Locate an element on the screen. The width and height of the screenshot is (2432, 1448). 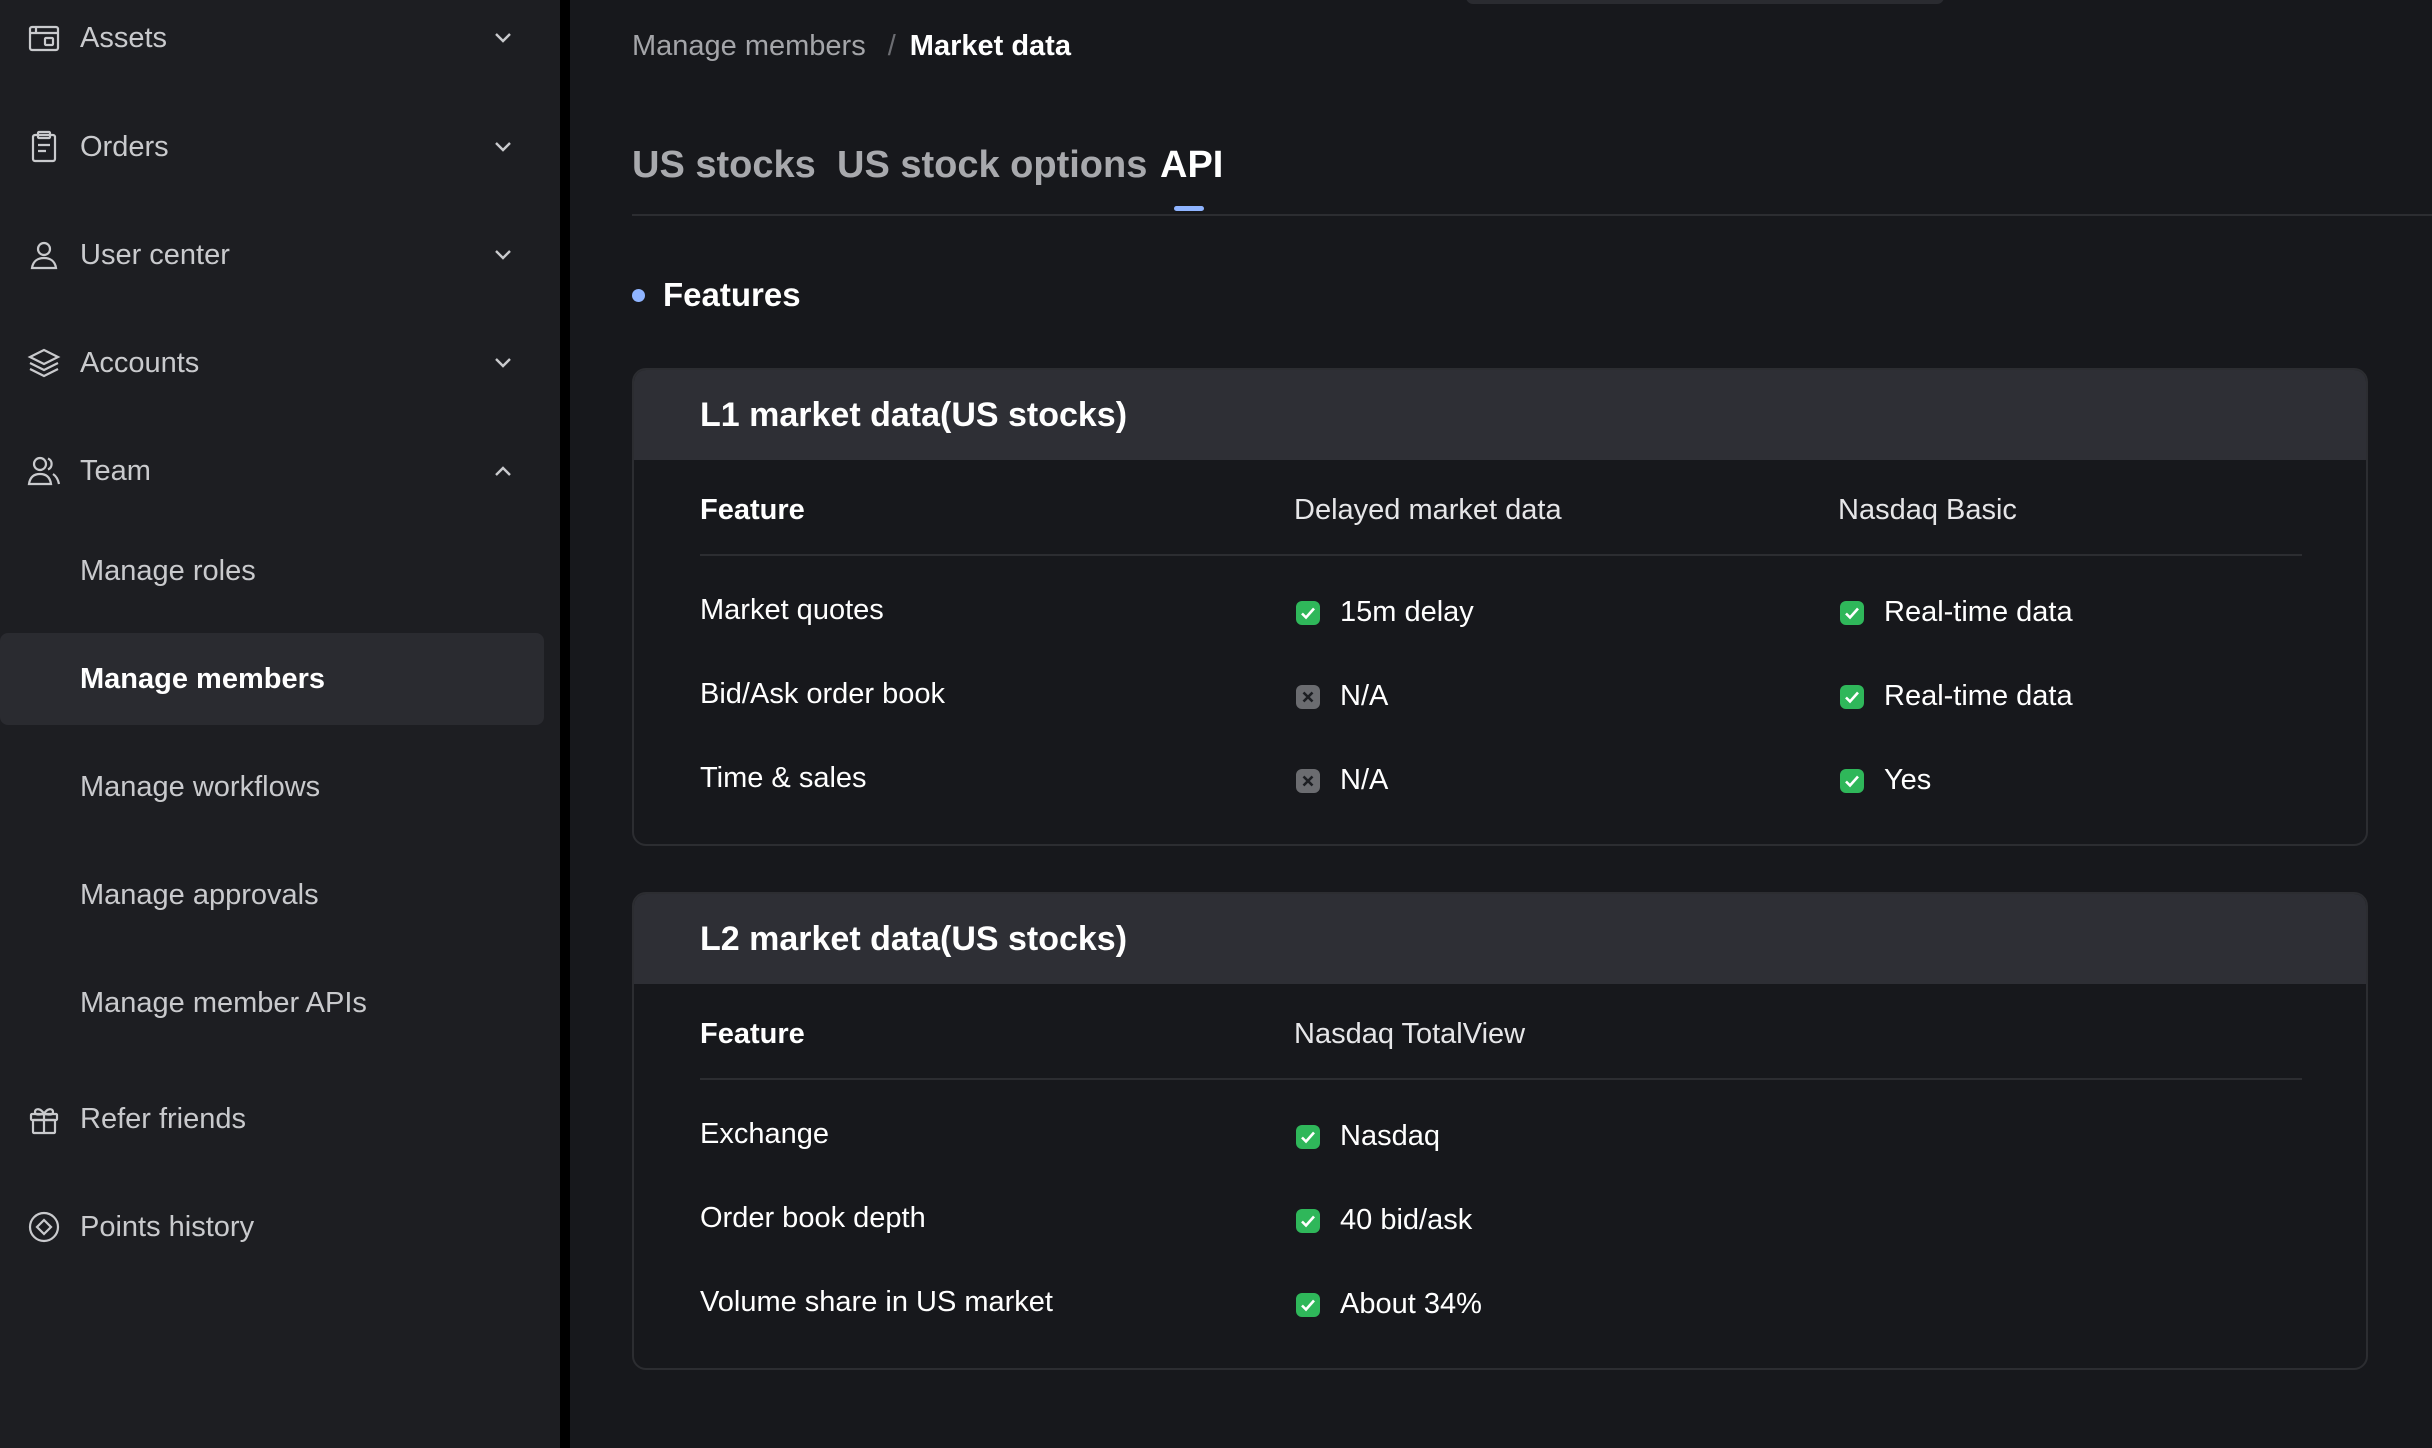
column-header: Delayed market data is located at coordinates (1428, 510).